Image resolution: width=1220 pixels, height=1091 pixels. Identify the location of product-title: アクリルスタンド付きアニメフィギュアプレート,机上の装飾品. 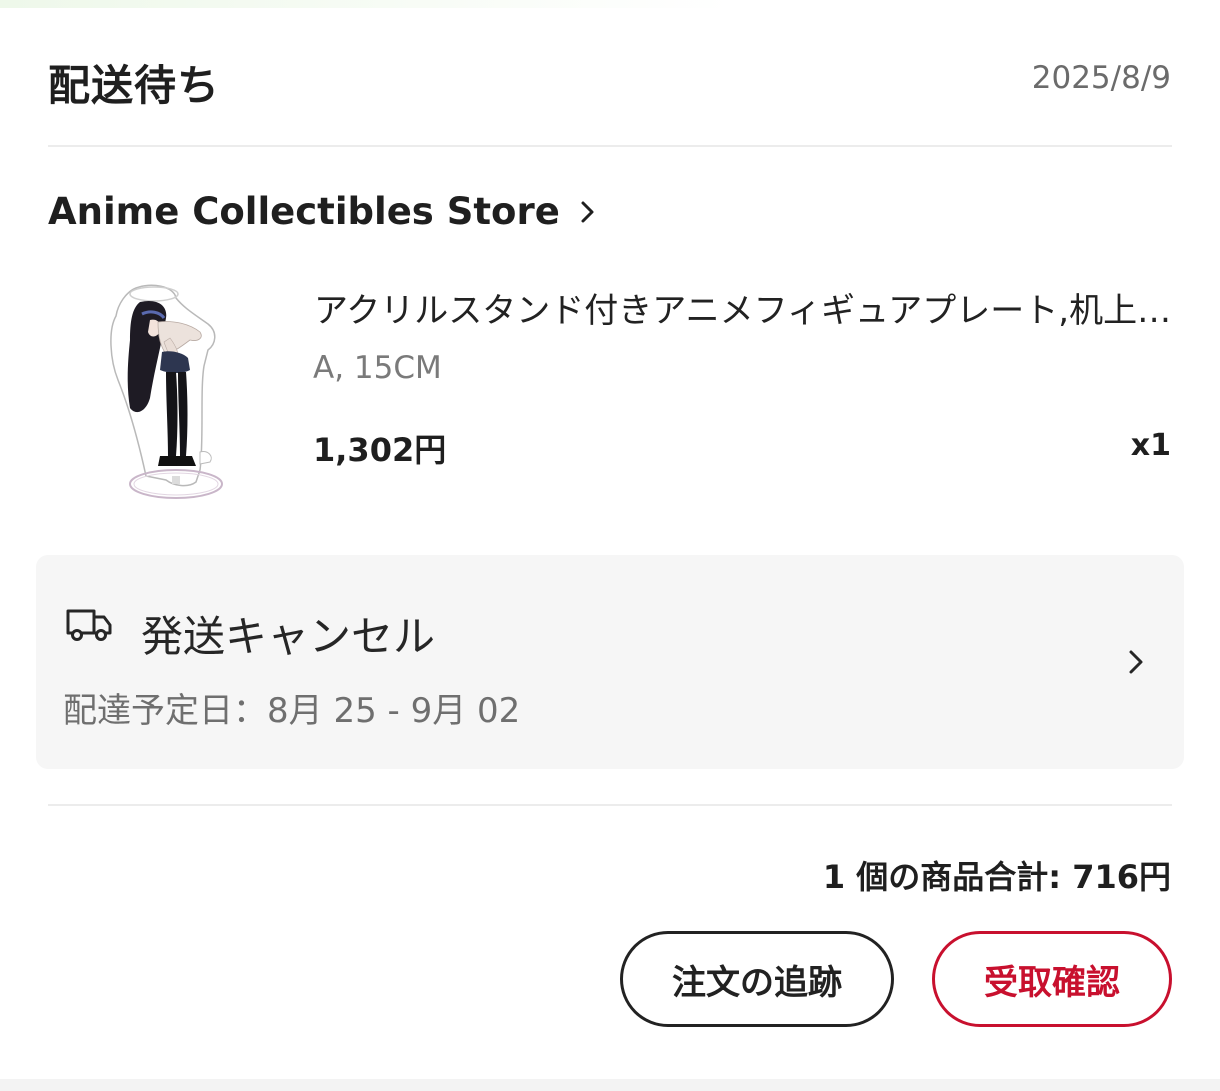
(743, 307).